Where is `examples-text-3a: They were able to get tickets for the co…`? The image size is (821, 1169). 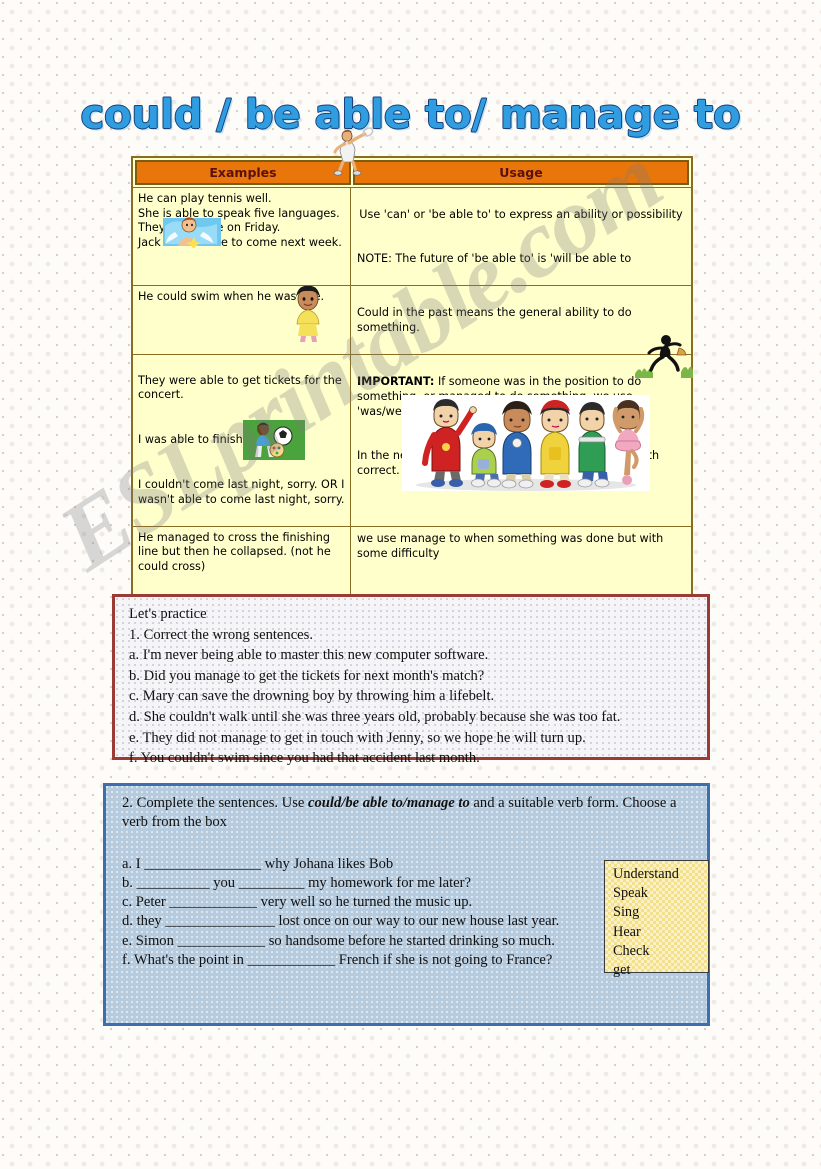 examples-text-3a: They were able to get tickets for the co… is located at coordinates (240, 387).